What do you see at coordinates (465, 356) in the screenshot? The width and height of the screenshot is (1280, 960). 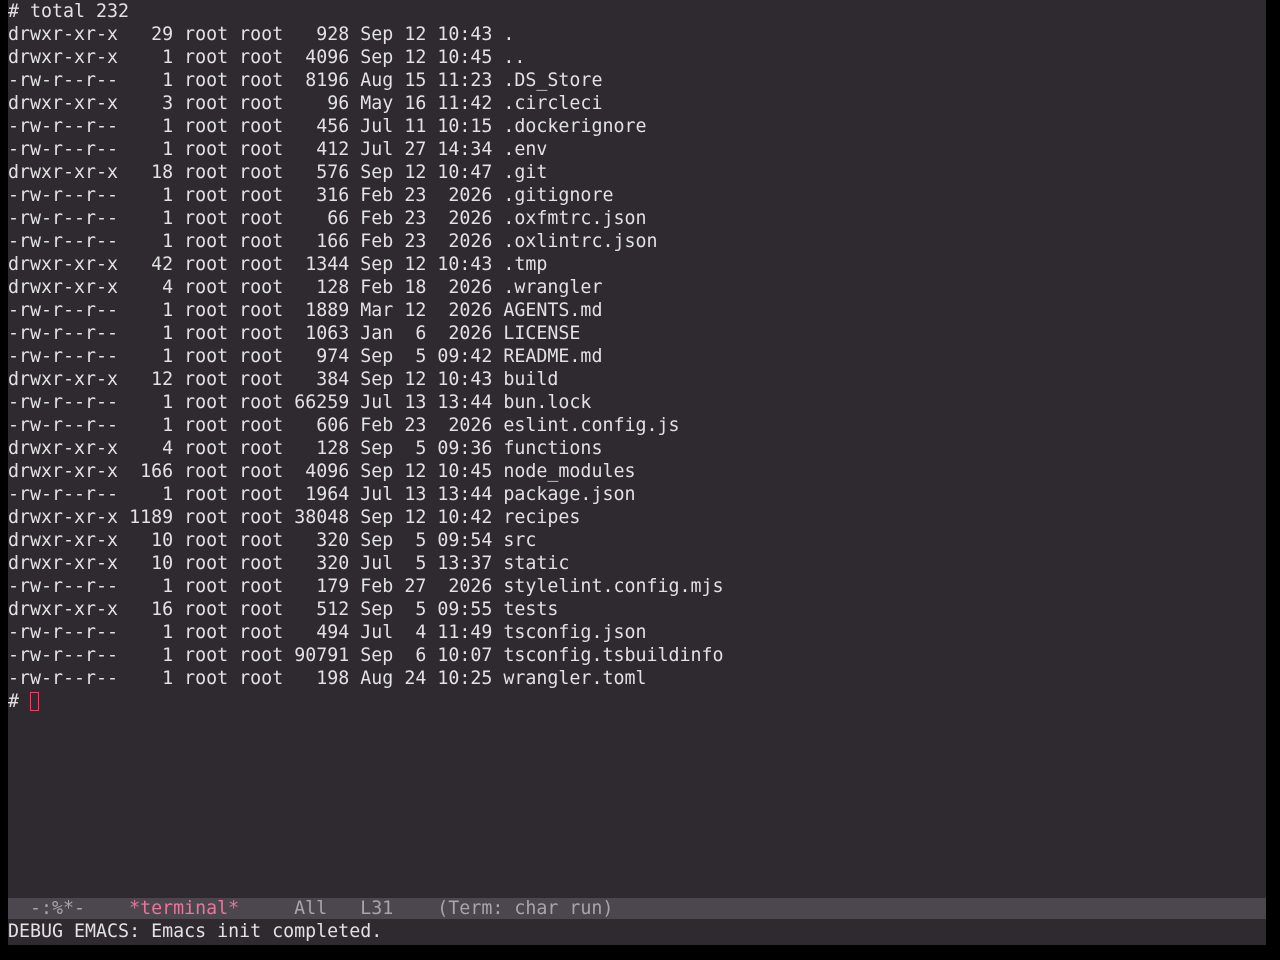 I see `file-time: 09:42` at bounding box center [465, 356].